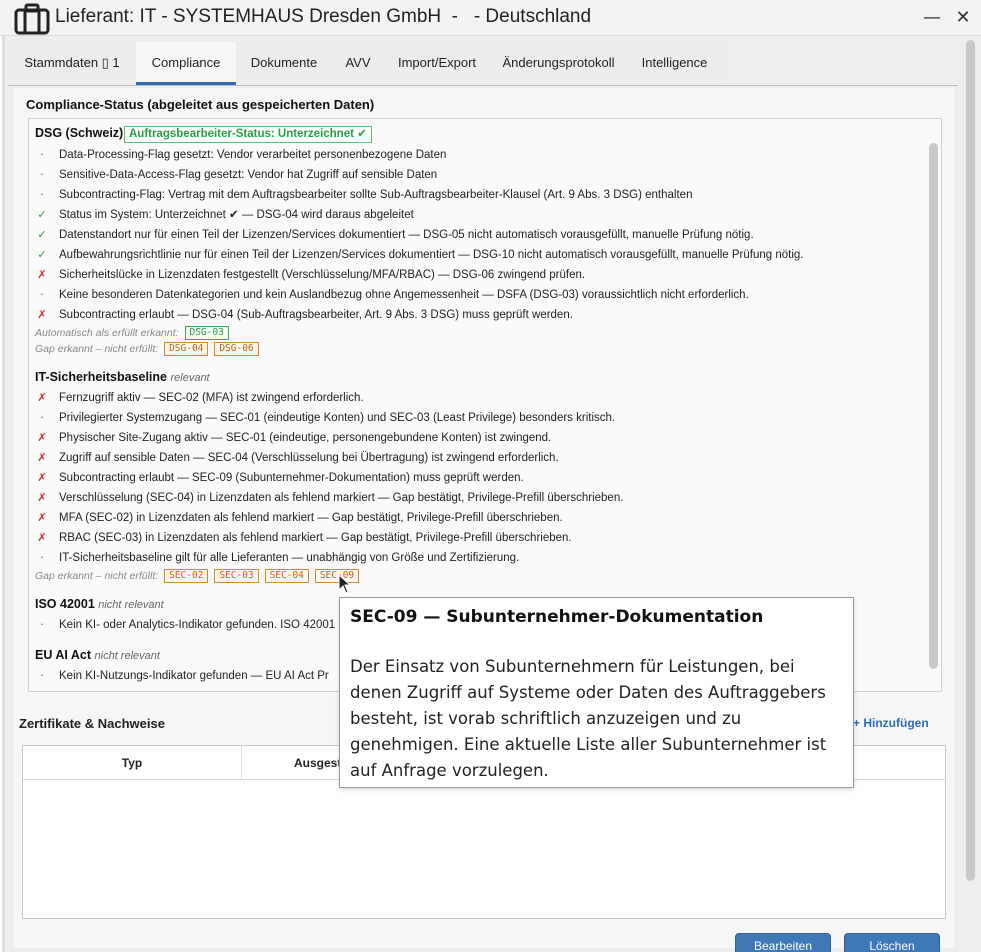 The height and width of the screenshot is (952, 981). What do you see at coordinates (557, 617) in the screenshot?
I see `tooltip-title: SEC-09 — Subunternehmer-Dokumentation` at bounding box center [557, 617].